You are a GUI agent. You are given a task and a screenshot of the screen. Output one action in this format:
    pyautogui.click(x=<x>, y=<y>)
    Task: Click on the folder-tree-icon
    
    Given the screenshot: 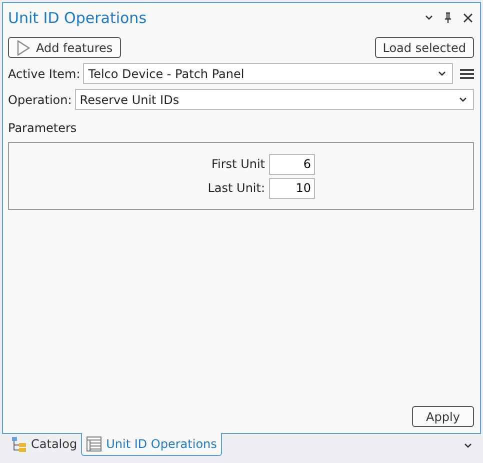 What is the action you would take?
    pyautogui.click(x=19, y=444)
    